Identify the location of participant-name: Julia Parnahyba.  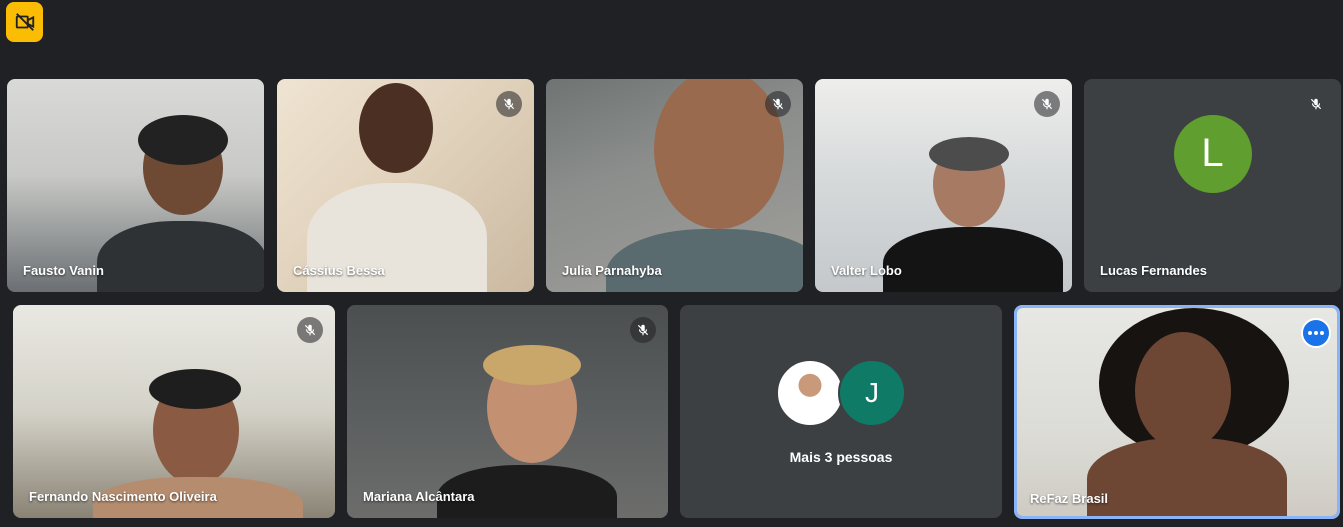
(612, 270).